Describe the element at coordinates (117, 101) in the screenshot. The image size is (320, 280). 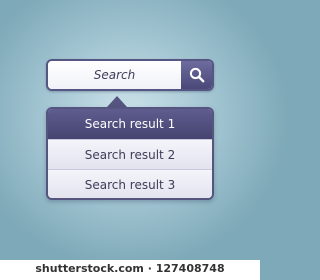
I see `dropdown-pointer` at that location.